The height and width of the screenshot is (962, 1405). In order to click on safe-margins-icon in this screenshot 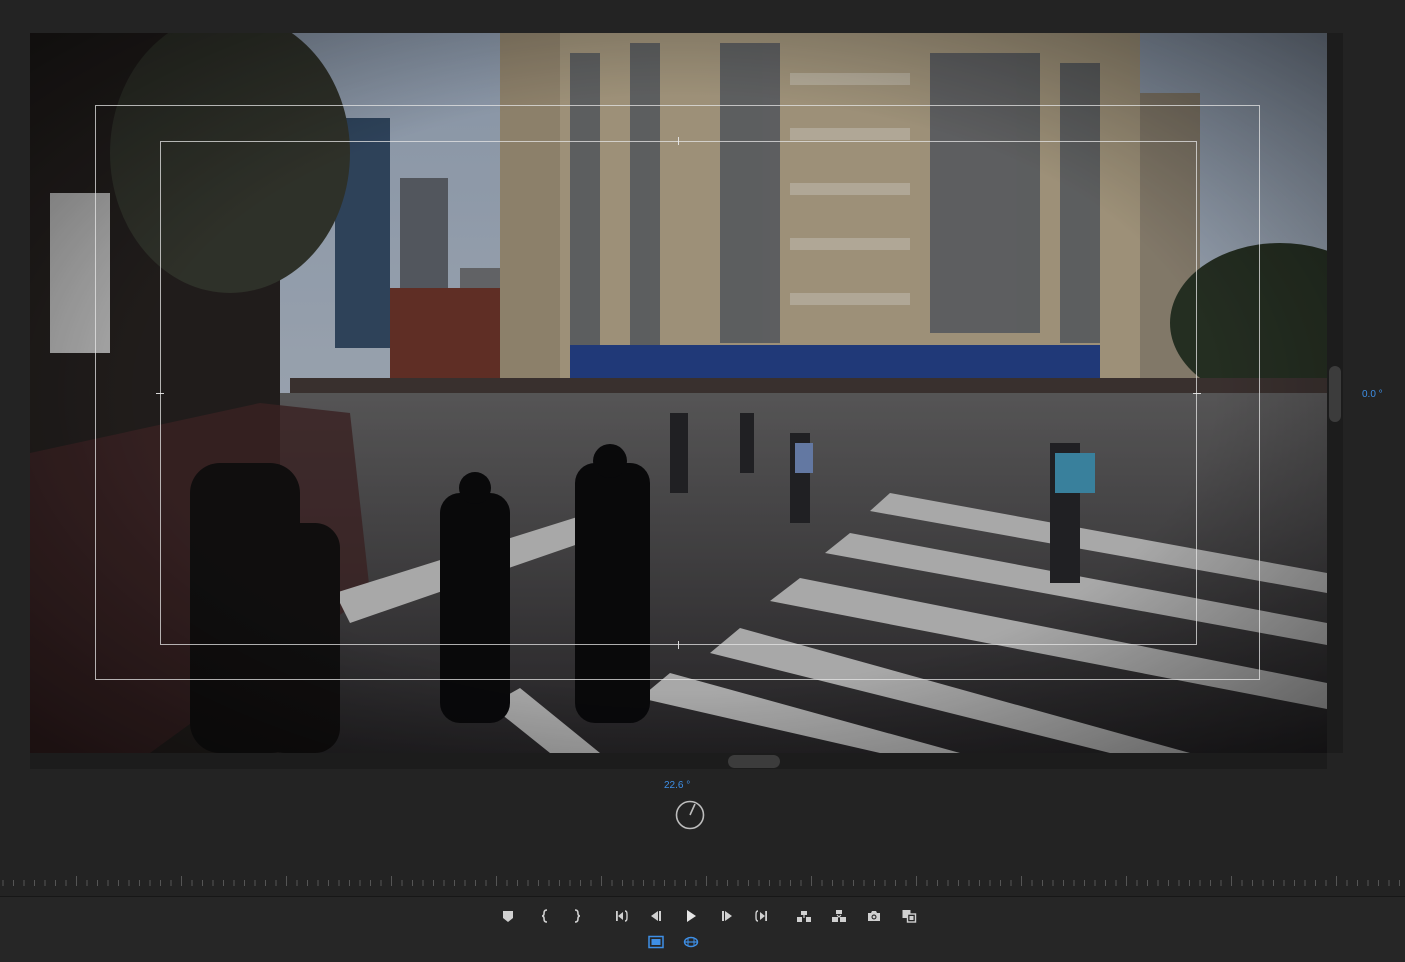, I will do `click(656, 942)`.